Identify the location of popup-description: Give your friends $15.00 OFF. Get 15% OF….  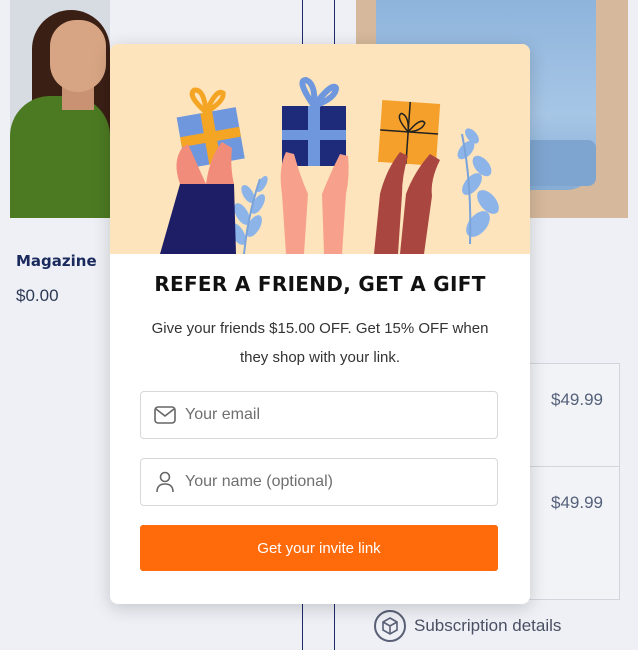
(320, 343).